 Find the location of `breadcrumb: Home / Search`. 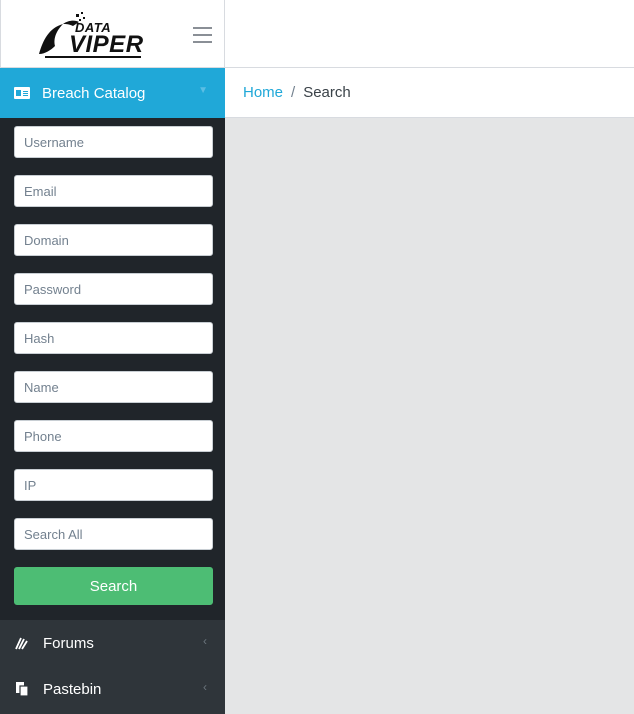

breadcrumb: Home / Search is located at coordinates (429, 93).